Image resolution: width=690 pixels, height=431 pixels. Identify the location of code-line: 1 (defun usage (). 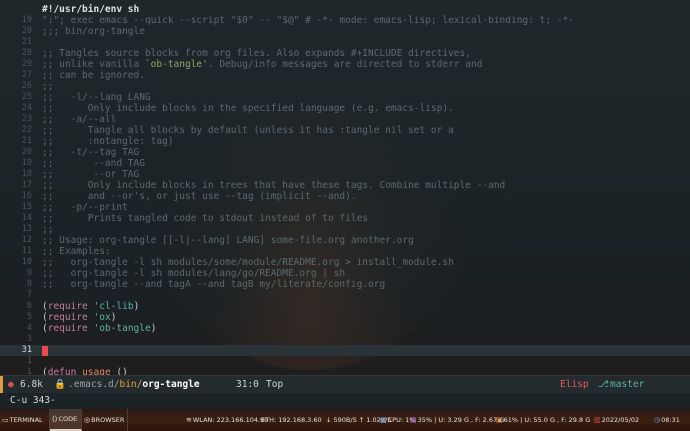
(345, 371).